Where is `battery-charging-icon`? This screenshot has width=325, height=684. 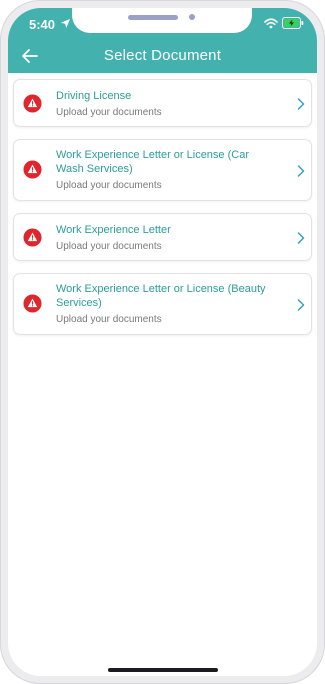 battery-charging-icon is located at coordinates (293, 23).